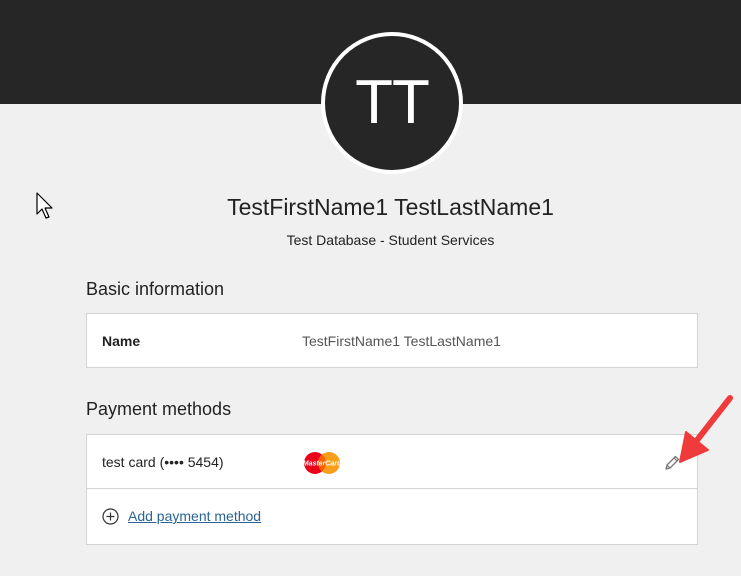 The width and height of the screenshot is (741, 576). I want to click on svg-text: MasterCard, so click(322, 464).